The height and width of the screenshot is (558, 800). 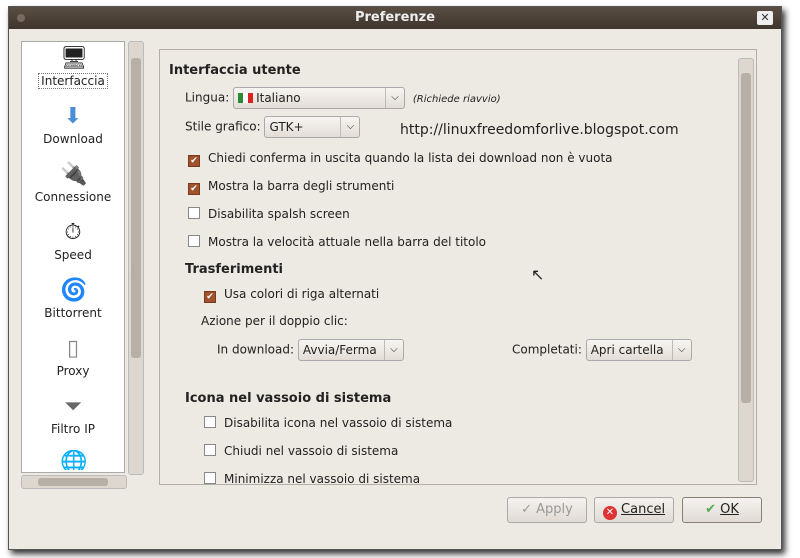 I want to click on web-icon: 🌐, so click(x=74, y=460).